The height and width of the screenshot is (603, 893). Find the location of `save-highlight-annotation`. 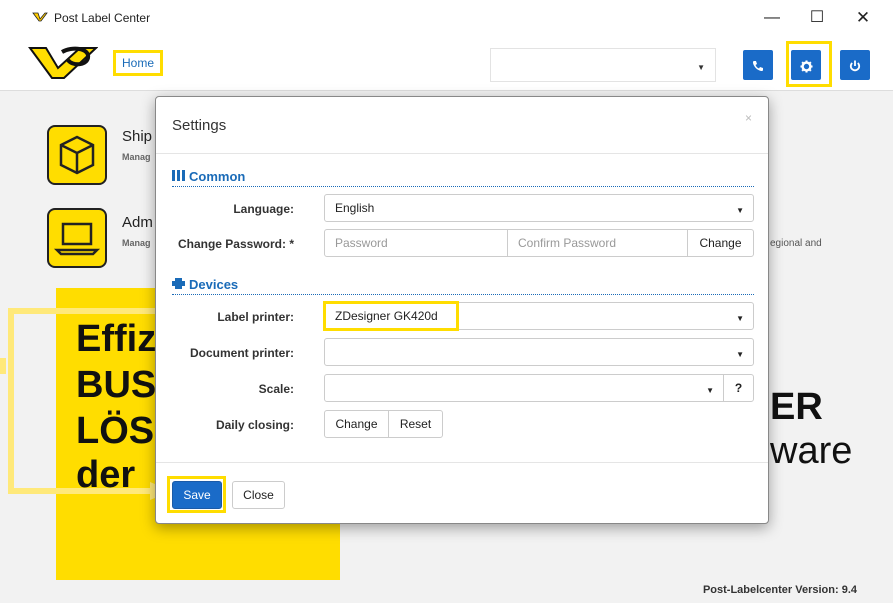

save-highlight-annotation is located at coordinates (196, 494).